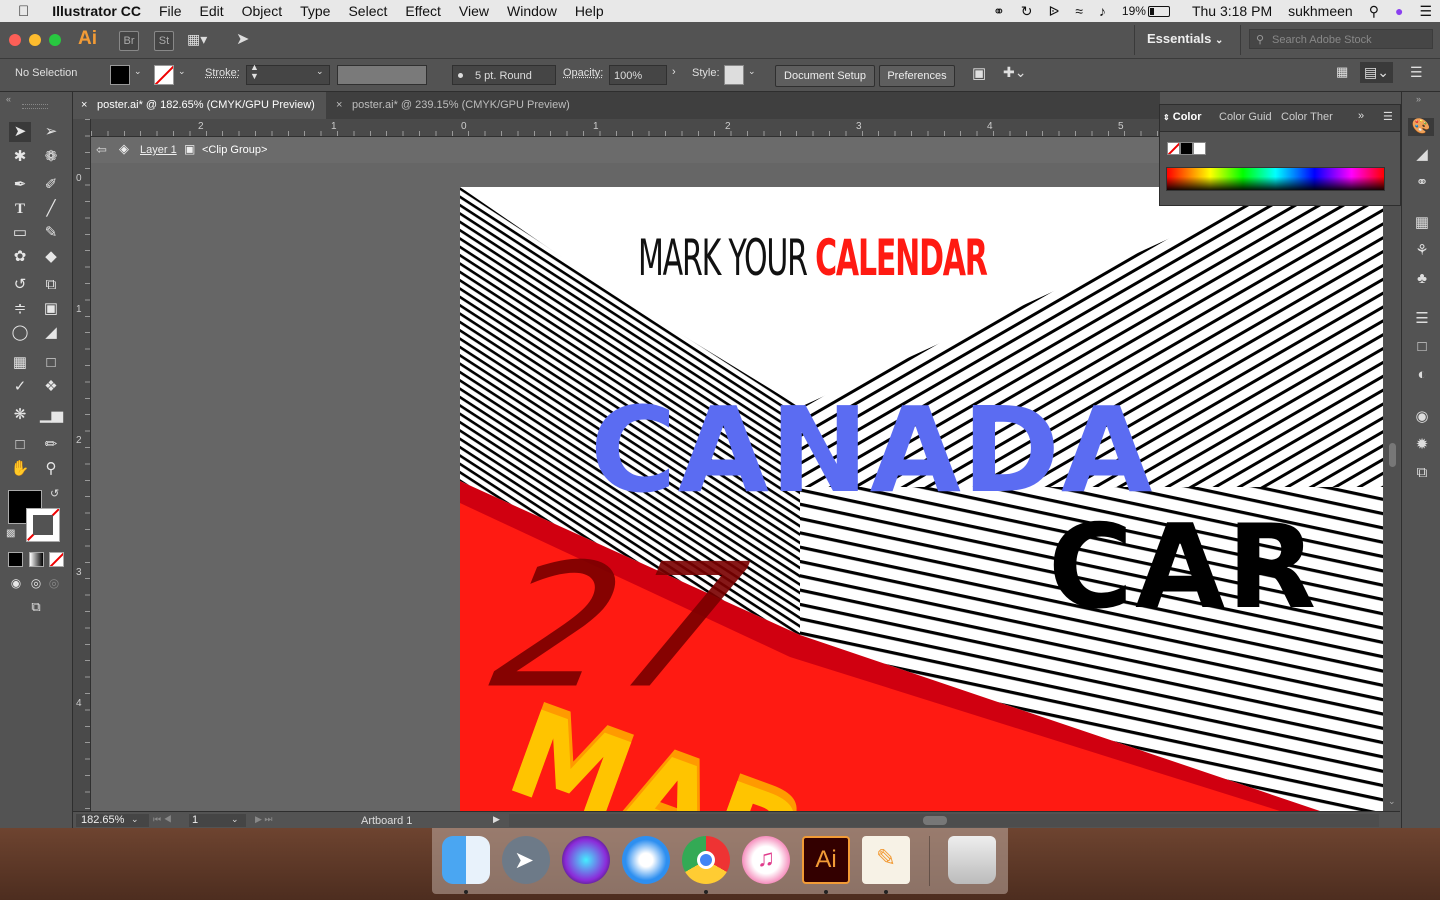 Image resolution: width=1440 pixels, height=900 pixels. Describe the element at coordinates (20, 363) in the screenshot. I see `mesh-tool-icon: ▦` at that location.